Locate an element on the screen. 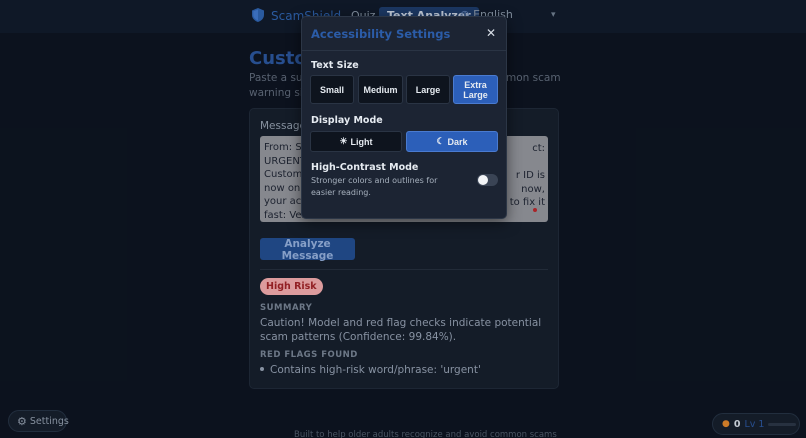 The image size is (806, 438). moon-icon: ☾ is located at coordinates (440, 141).